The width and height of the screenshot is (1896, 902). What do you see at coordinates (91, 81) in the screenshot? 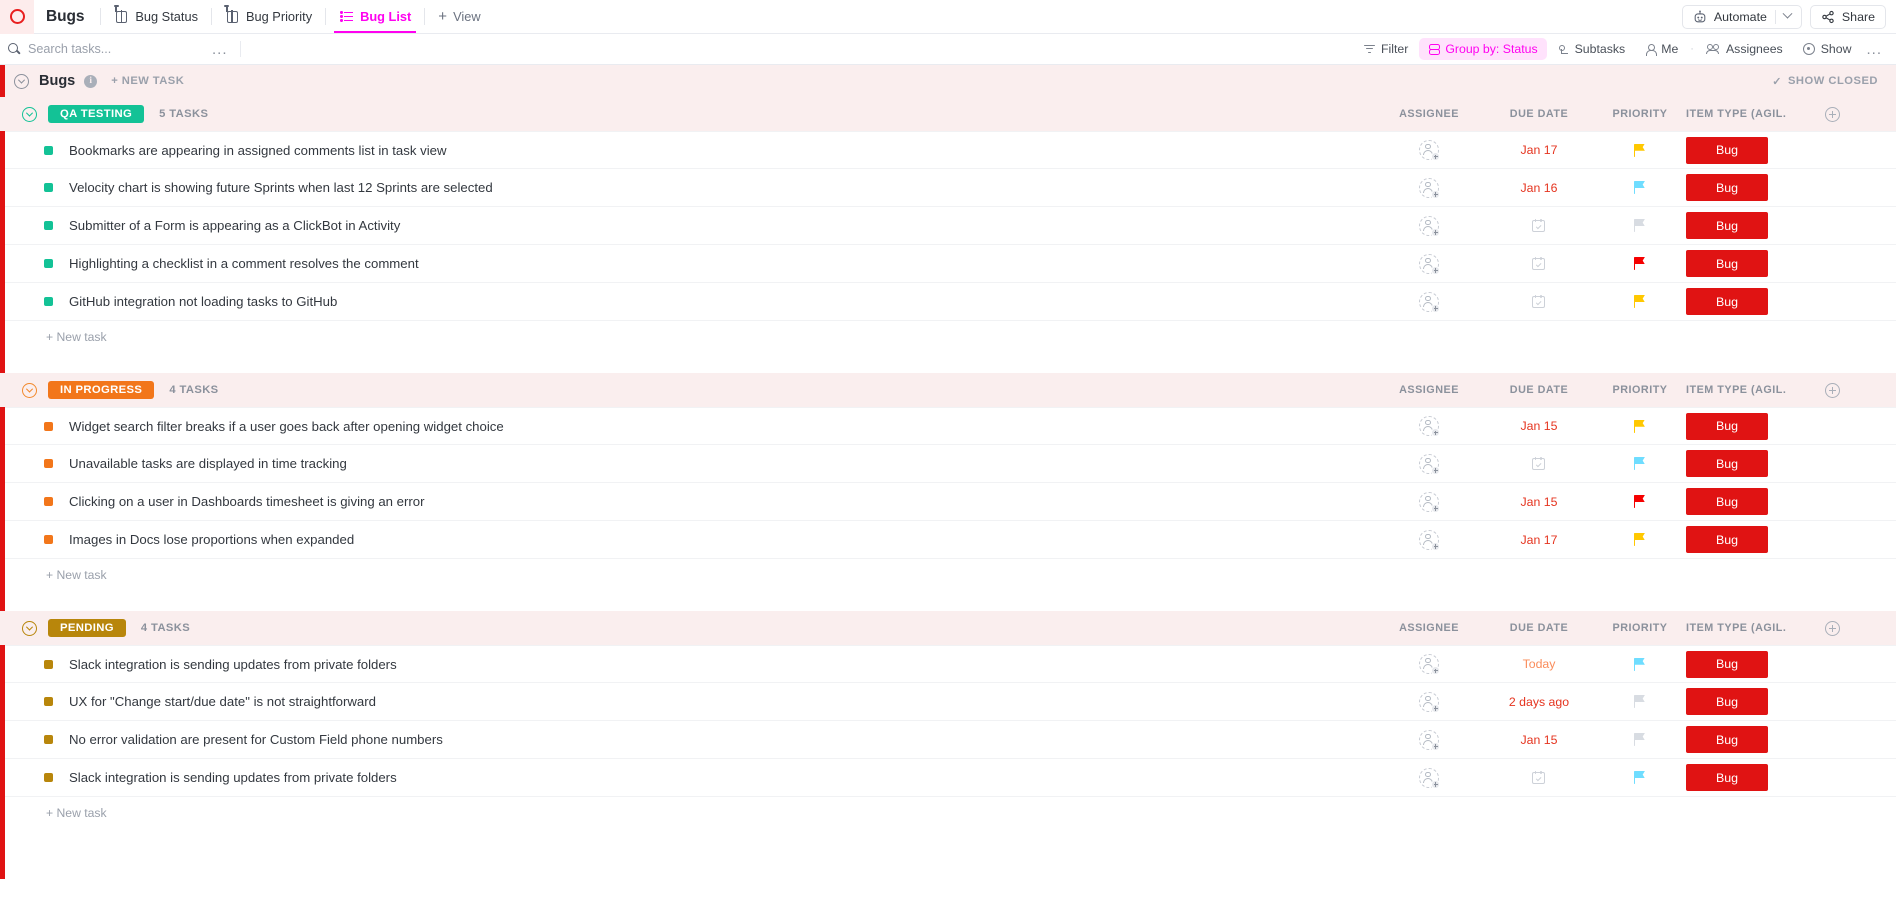
I see `info-icon: i` at bounding box center [91, 81].